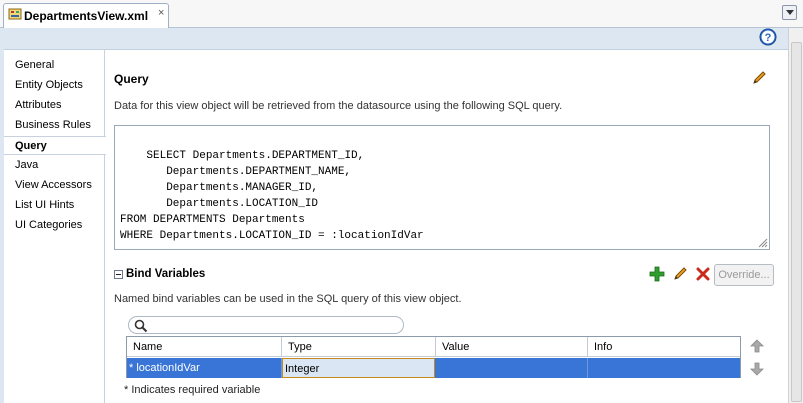 Image resolution: width=803 pixels, height=403 pixels. Describe the element at coordinates (192, 390) in the screenshot. I see `required-footnote: * Indicates required variable` at that location.